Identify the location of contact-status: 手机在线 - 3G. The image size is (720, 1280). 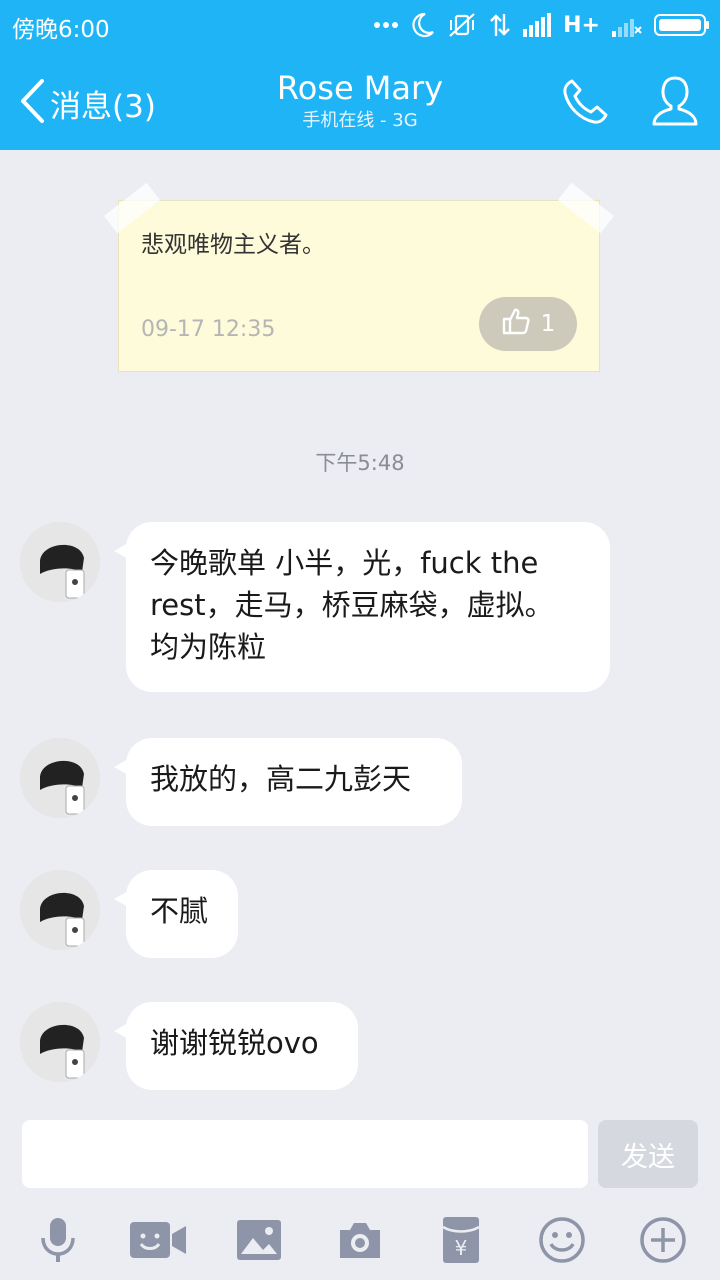
(360, 120).